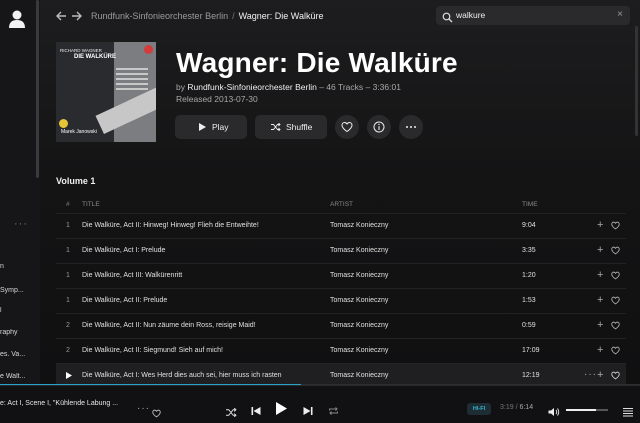 This screenshot has height=423, width=640. What do you see at coordinates (341, 204) in the screenshot?
I see `col-artist: ARTIST` at bounding box center [341, 204].